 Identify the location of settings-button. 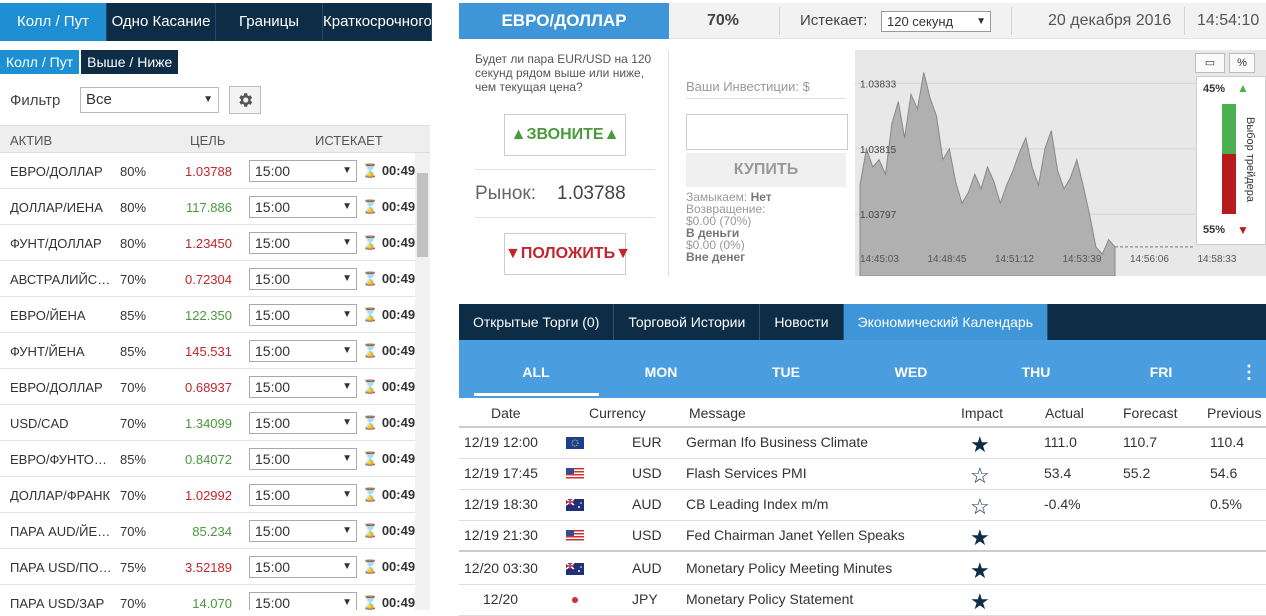
(245, 100).